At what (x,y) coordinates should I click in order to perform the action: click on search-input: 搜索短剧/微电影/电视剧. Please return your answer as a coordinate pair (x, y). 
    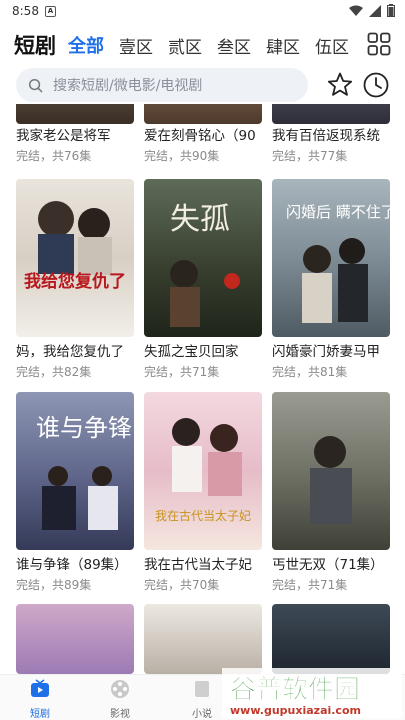
    Looking at the image, I should click on (162, 85).